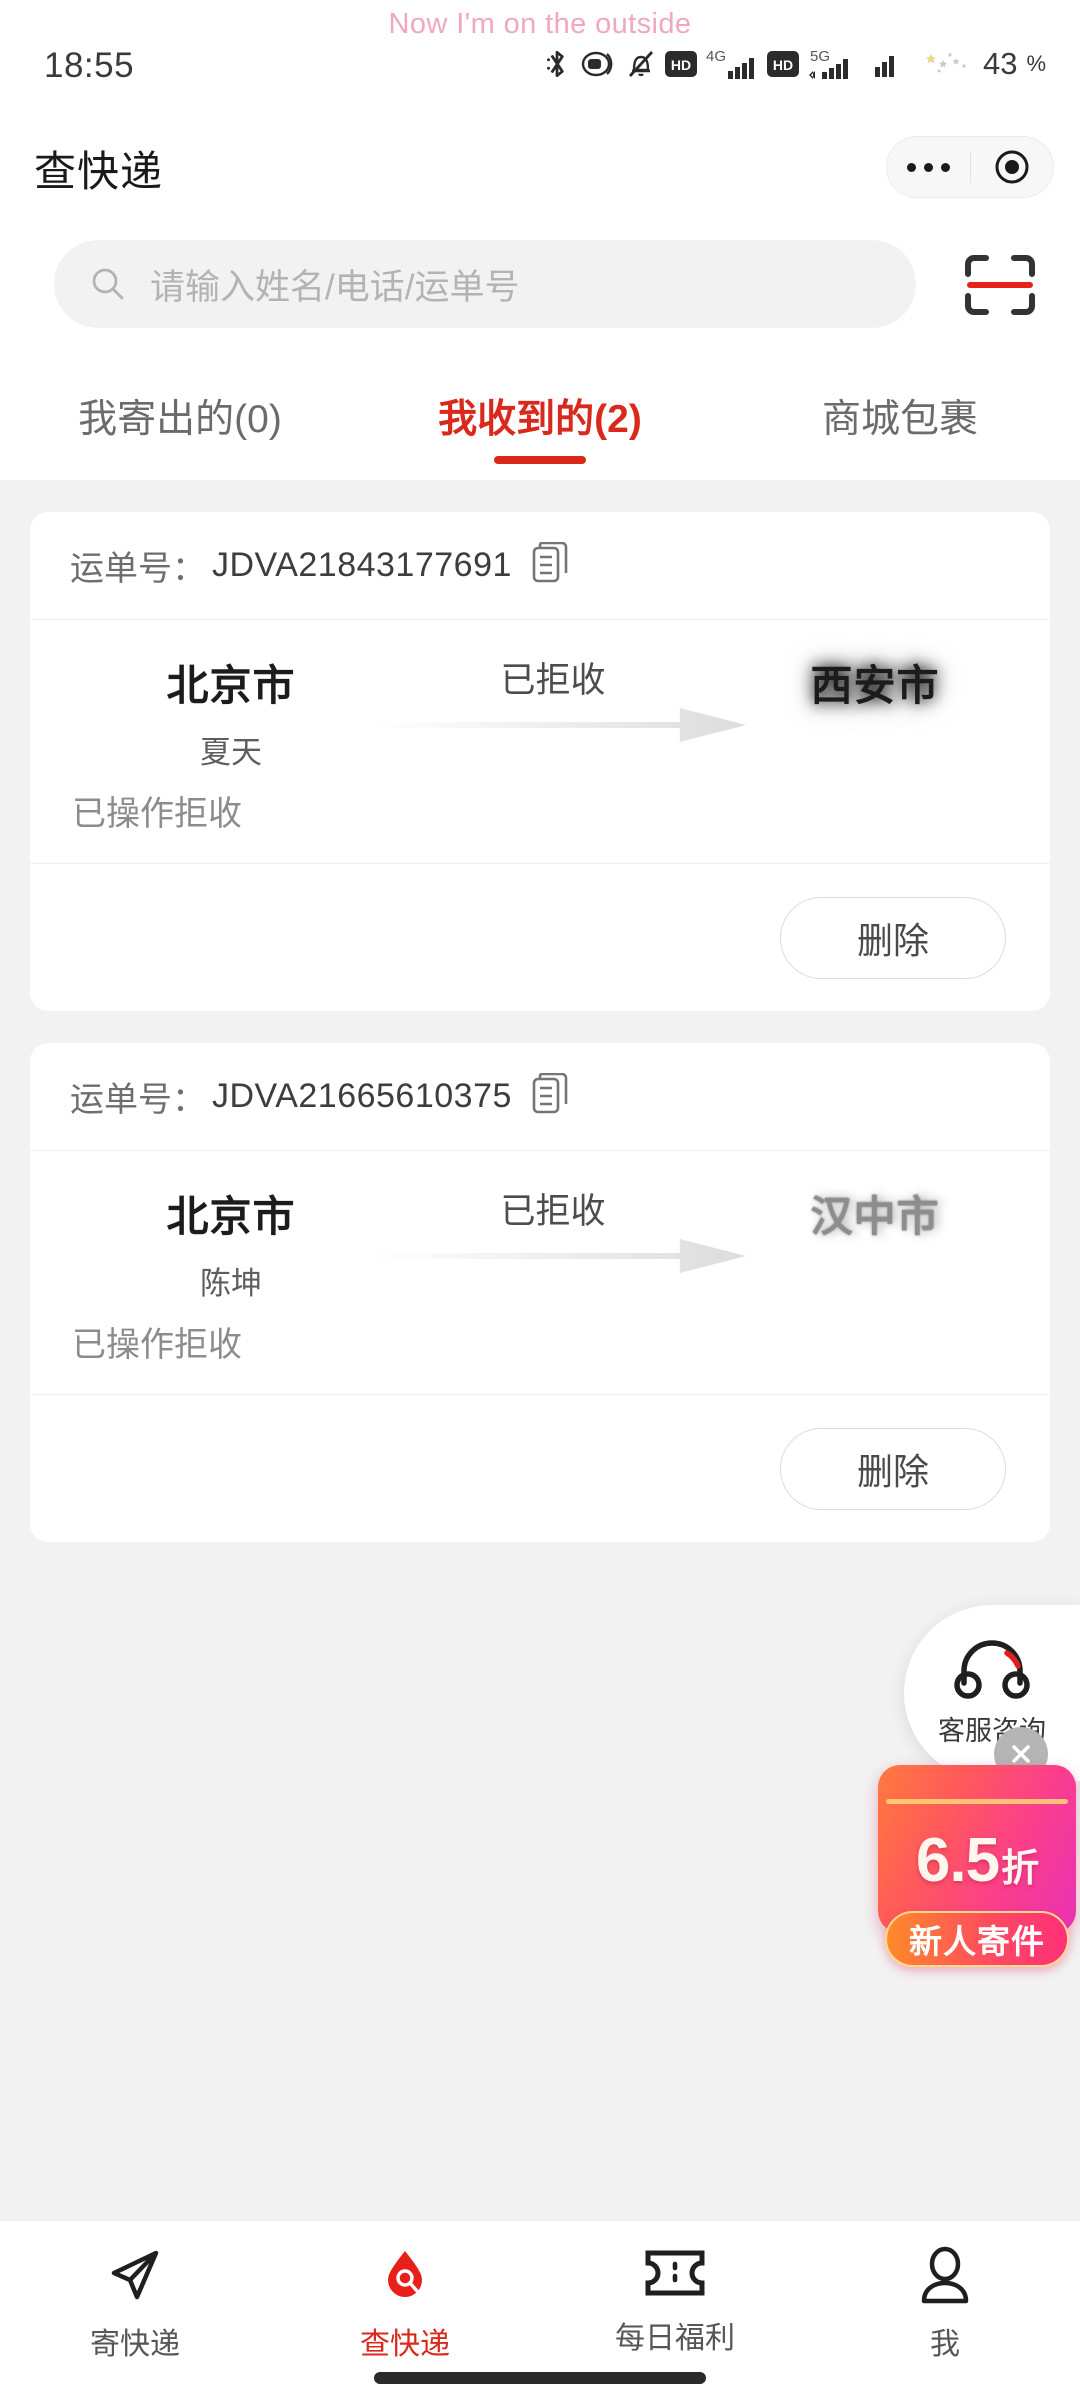  What do you see at coordinates (231, 712) in the screenshot?
I see `route-origin: 北京市 夏天` at bounding box center [231, 712].